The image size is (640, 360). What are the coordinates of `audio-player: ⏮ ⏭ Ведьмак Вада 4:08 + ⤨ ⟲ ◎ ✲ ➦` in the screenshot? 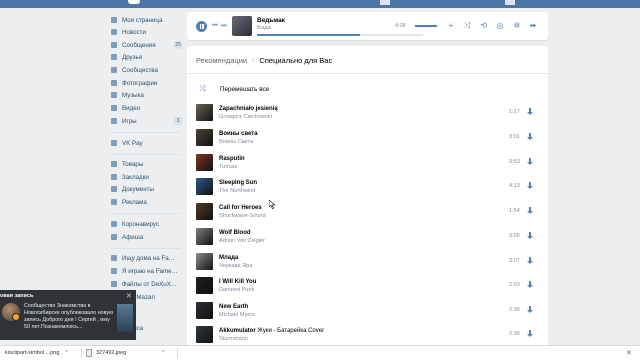 It's located at (367, 26).